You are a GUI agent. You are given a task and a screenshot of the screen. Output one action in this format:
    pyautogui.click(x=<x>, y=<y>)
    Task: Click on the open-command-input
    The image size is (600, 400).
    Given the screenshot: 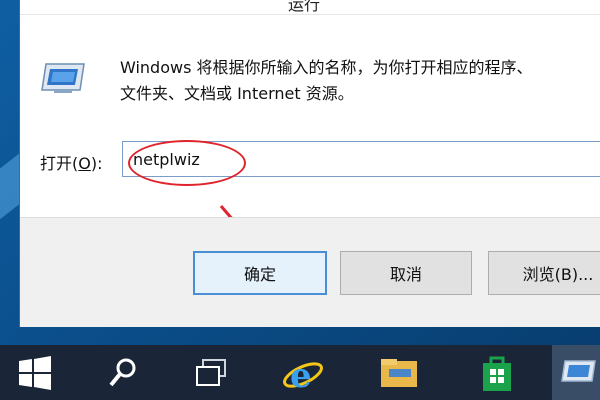 What is the action you would take?
    pyautogui.click(x=361, y=159)
    